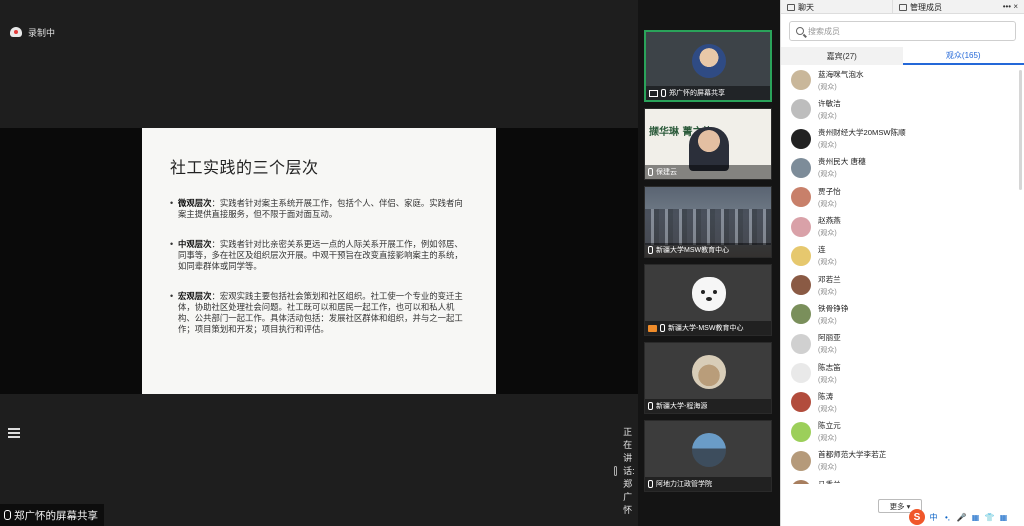  Describe the element at coordinates (829, 426) in the screenshot. I see `member-name: 陈立元` at that location.